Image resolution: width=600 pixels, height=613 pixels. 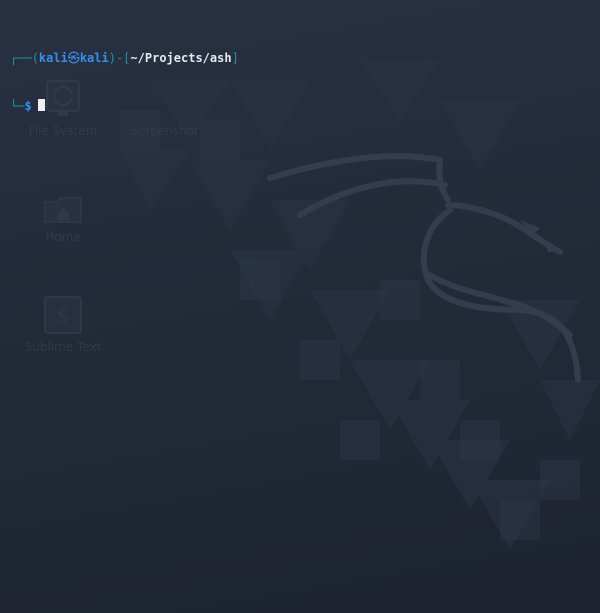 I want to click on prompt-user: kali, so click(x=53, y=58).